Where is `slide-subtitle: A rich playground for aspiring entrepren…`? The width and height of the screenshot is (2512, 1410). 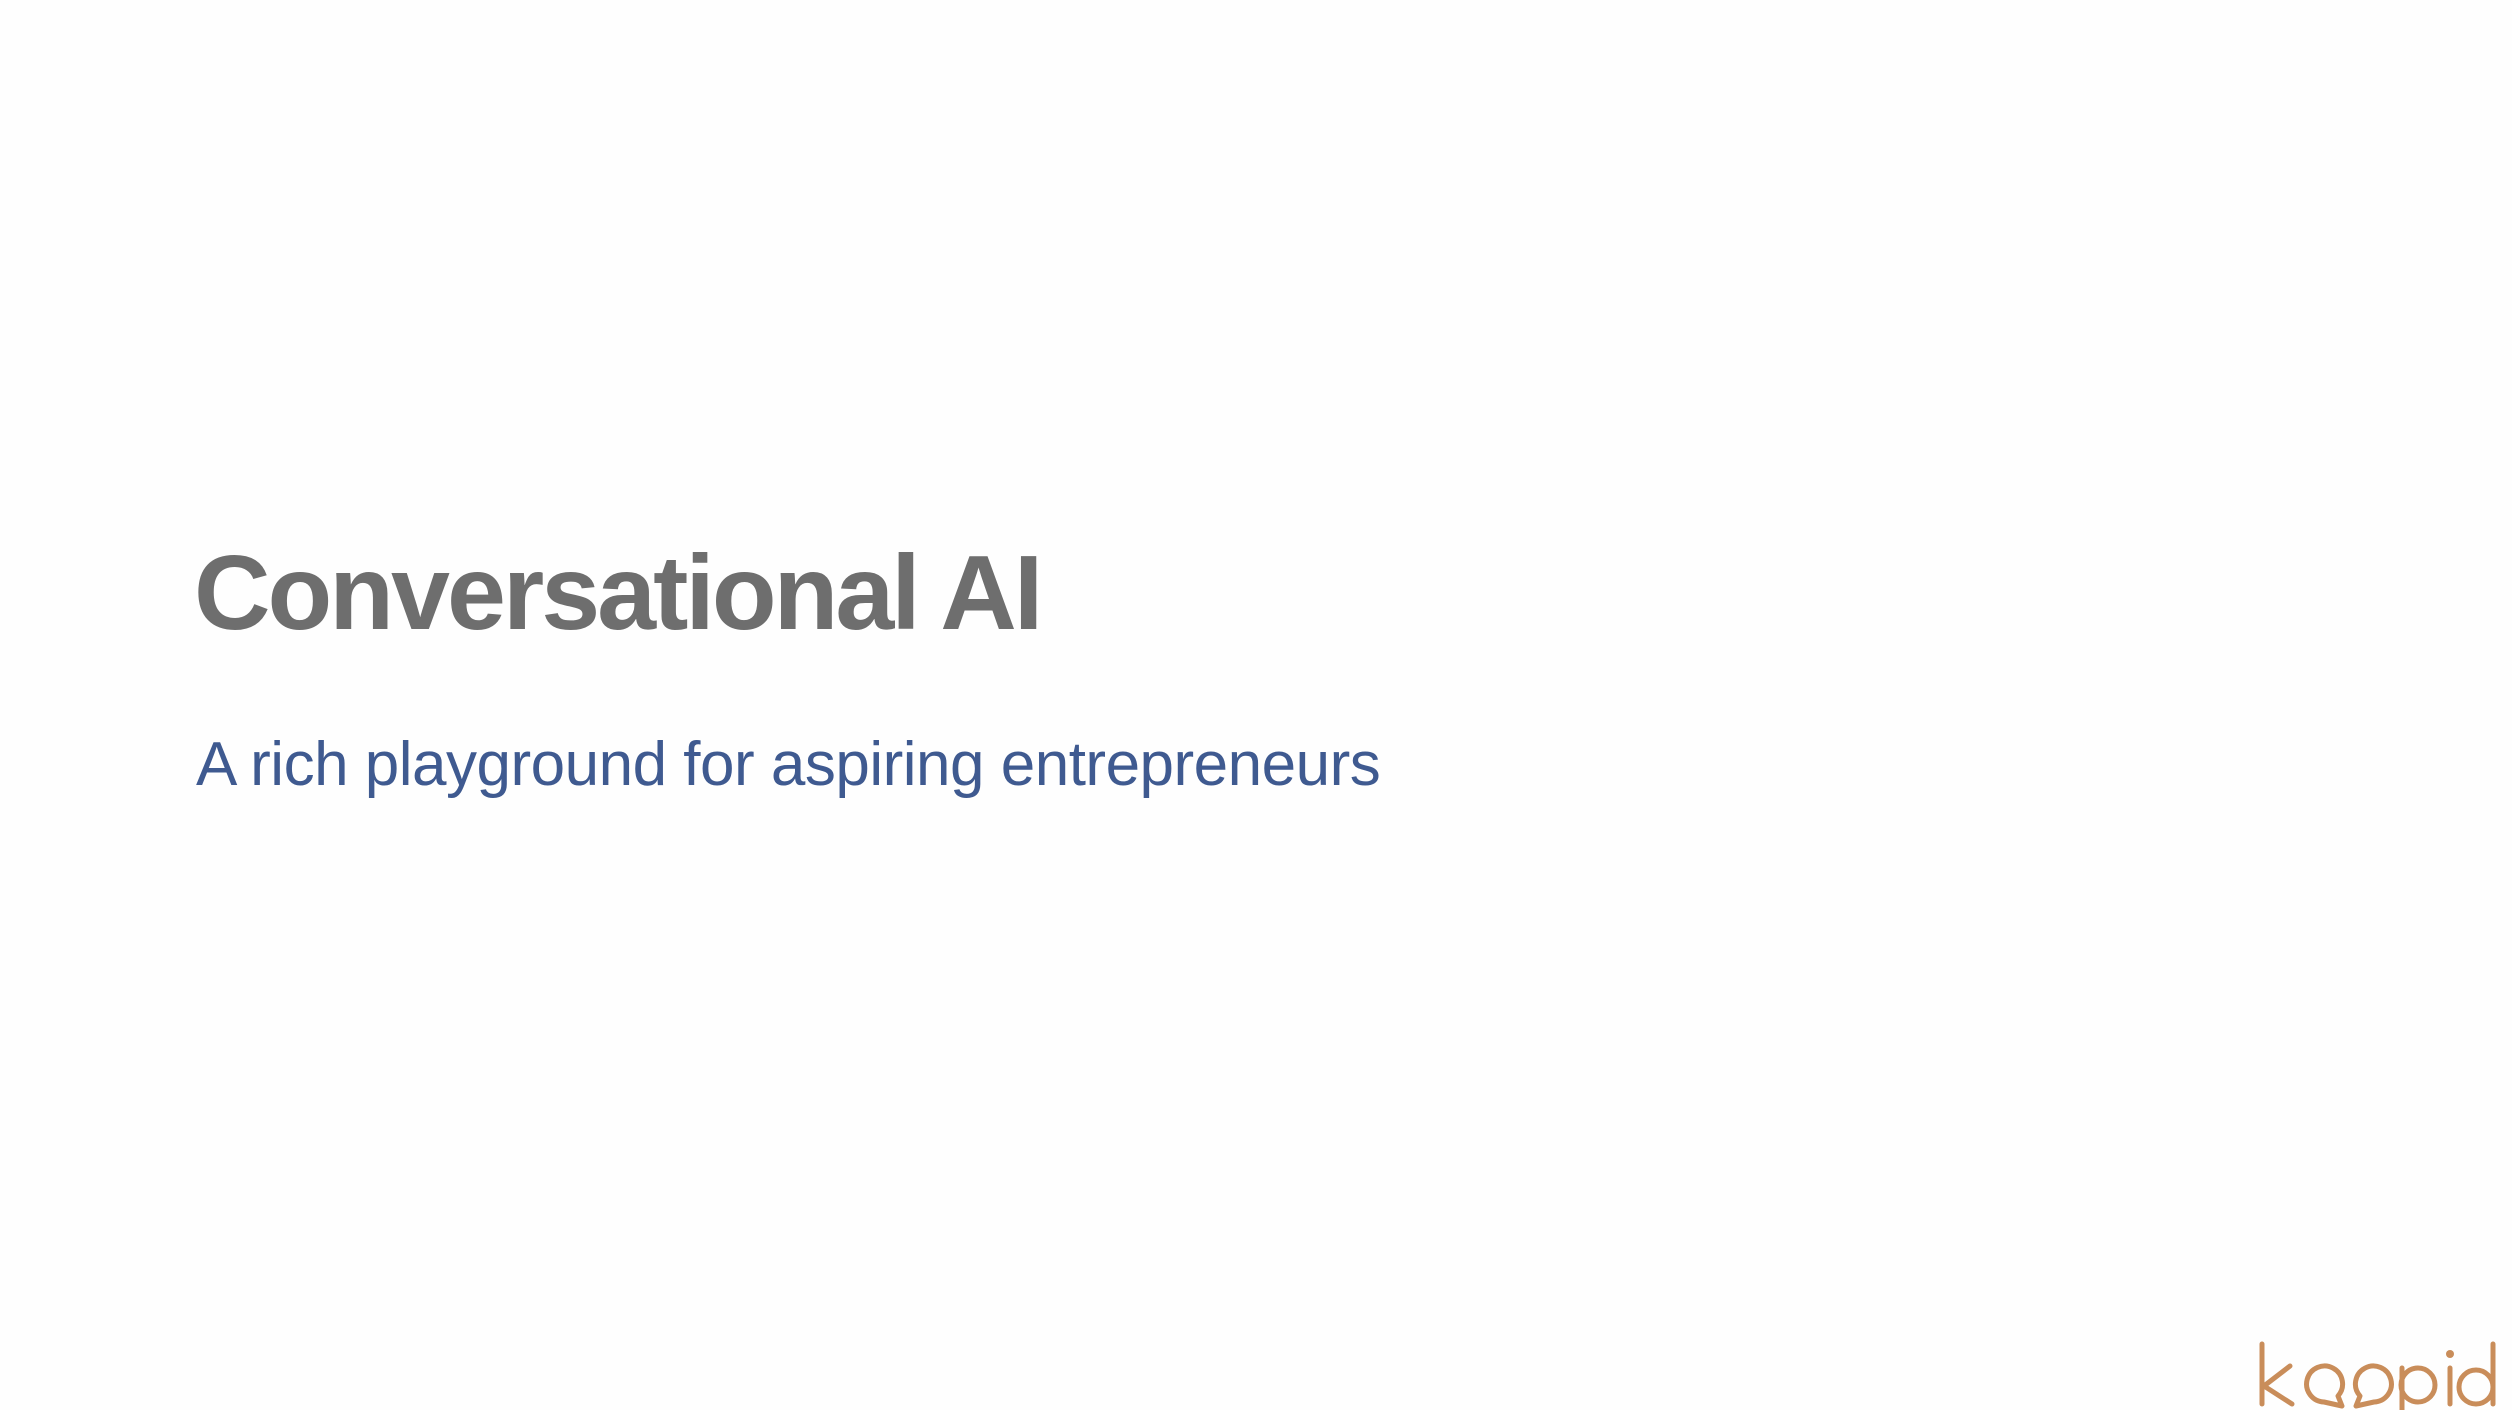
slide-subtitle: A rich playground for aspiring entrepren… is located at coordinates (788, 764).